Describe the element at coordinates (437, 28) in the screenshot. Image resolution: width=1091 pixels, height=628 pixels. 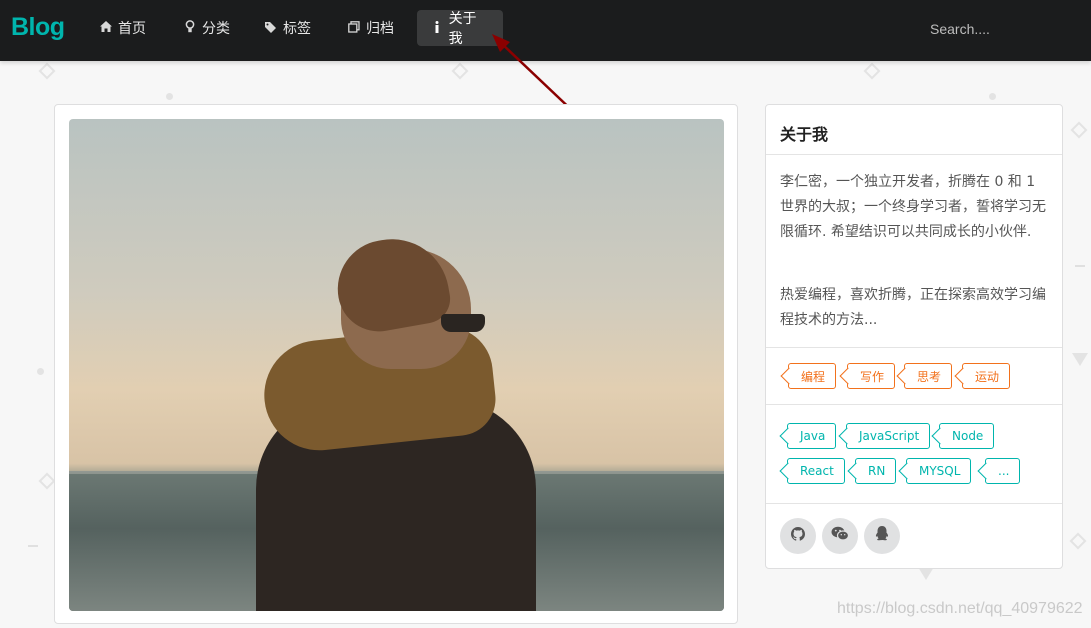
I see `info-icon` at that location.